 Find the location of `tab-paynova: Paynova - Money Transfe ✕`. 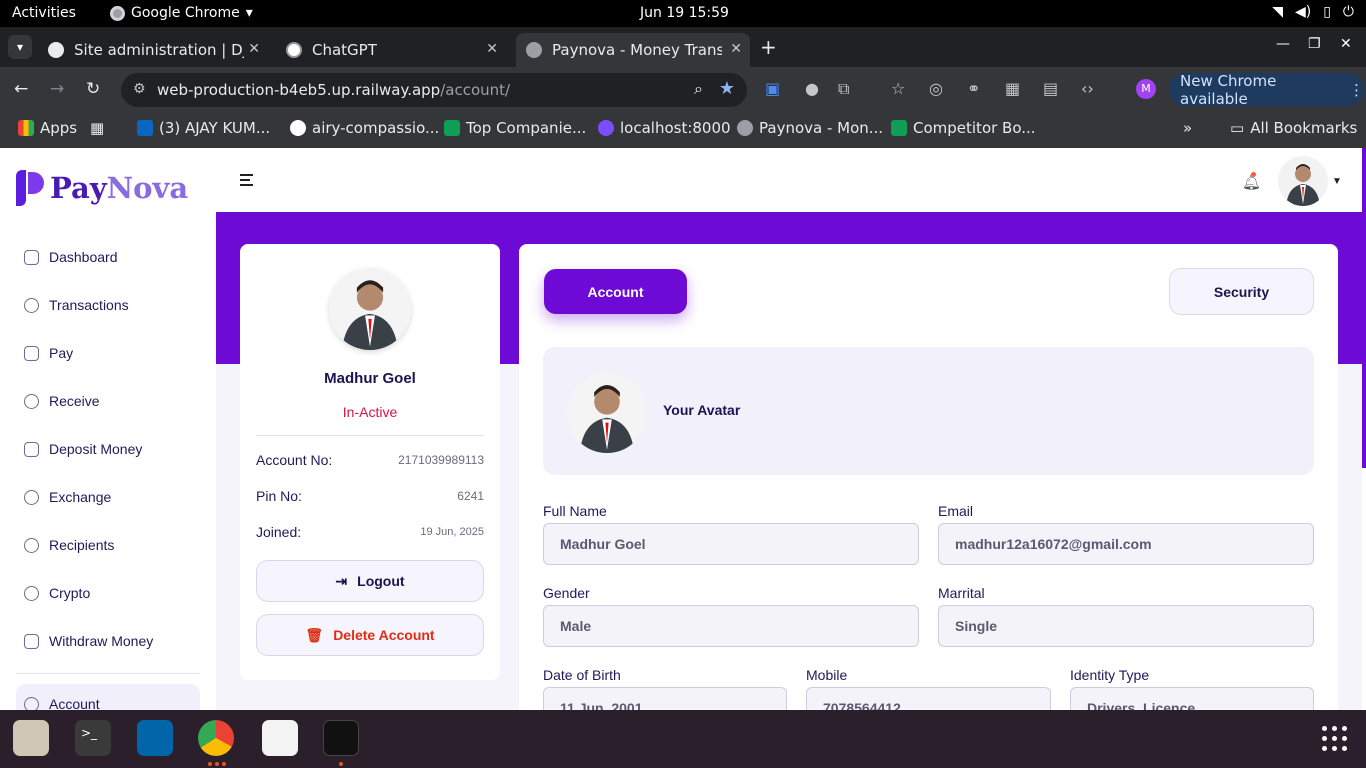

tab-paynova: Paynova - Money Transfe ✕ is located at coordinates (633, 50).